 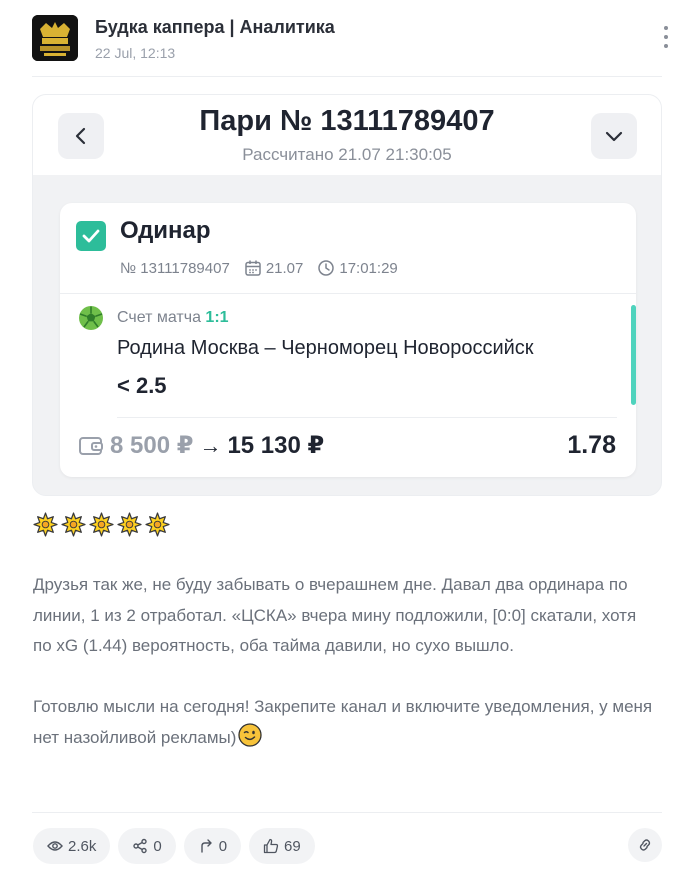 I want to click on channel-logo-icon, so click(x=55, y=38).